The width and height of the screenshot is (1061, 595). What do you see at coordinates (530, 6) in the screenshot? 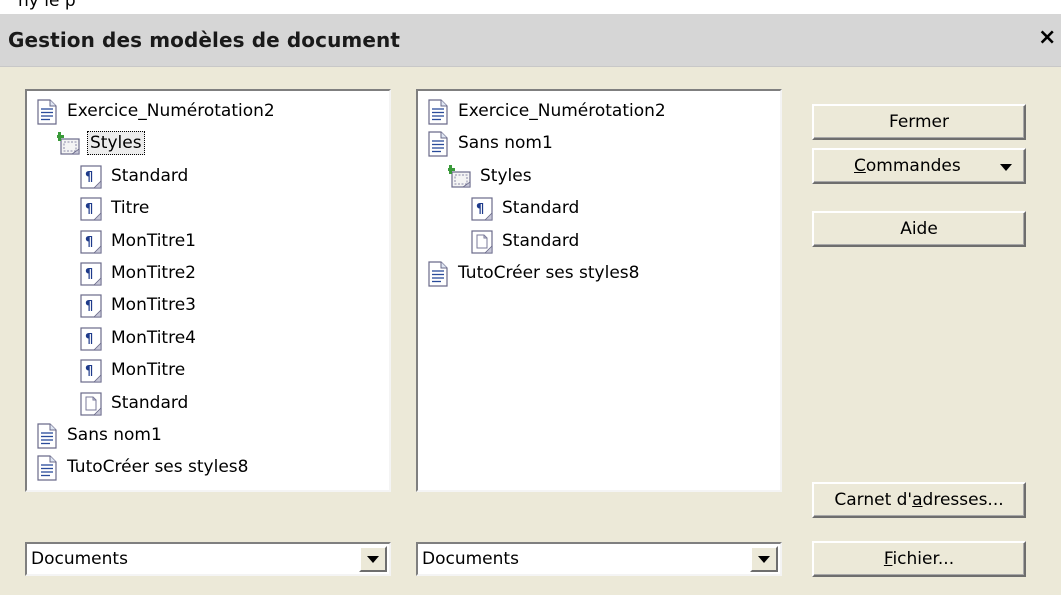
I see `partial-background-text: ny le p` at bounding box center [530, 6].